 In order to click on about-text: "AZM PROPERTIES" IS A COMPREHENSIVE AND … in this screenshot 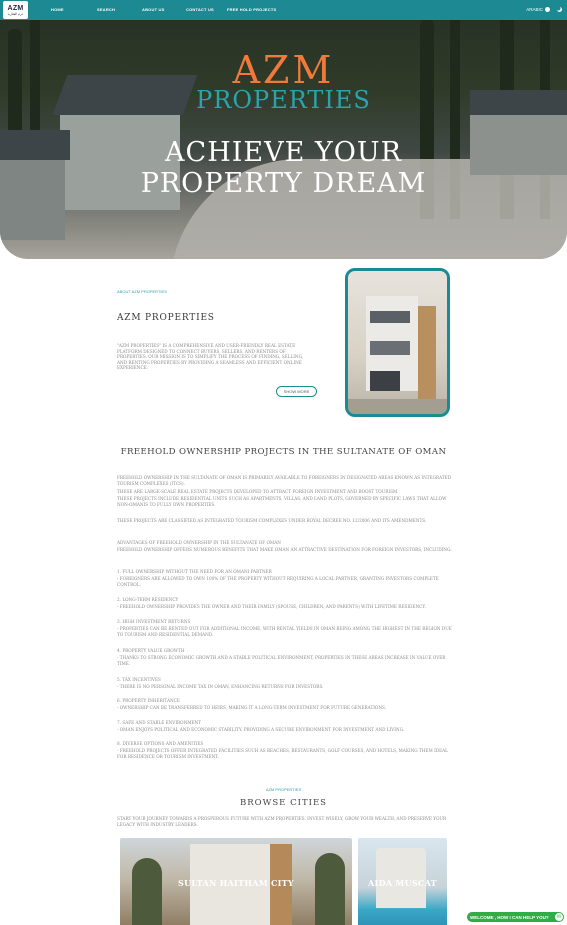, I will do `click(210, 356)`.